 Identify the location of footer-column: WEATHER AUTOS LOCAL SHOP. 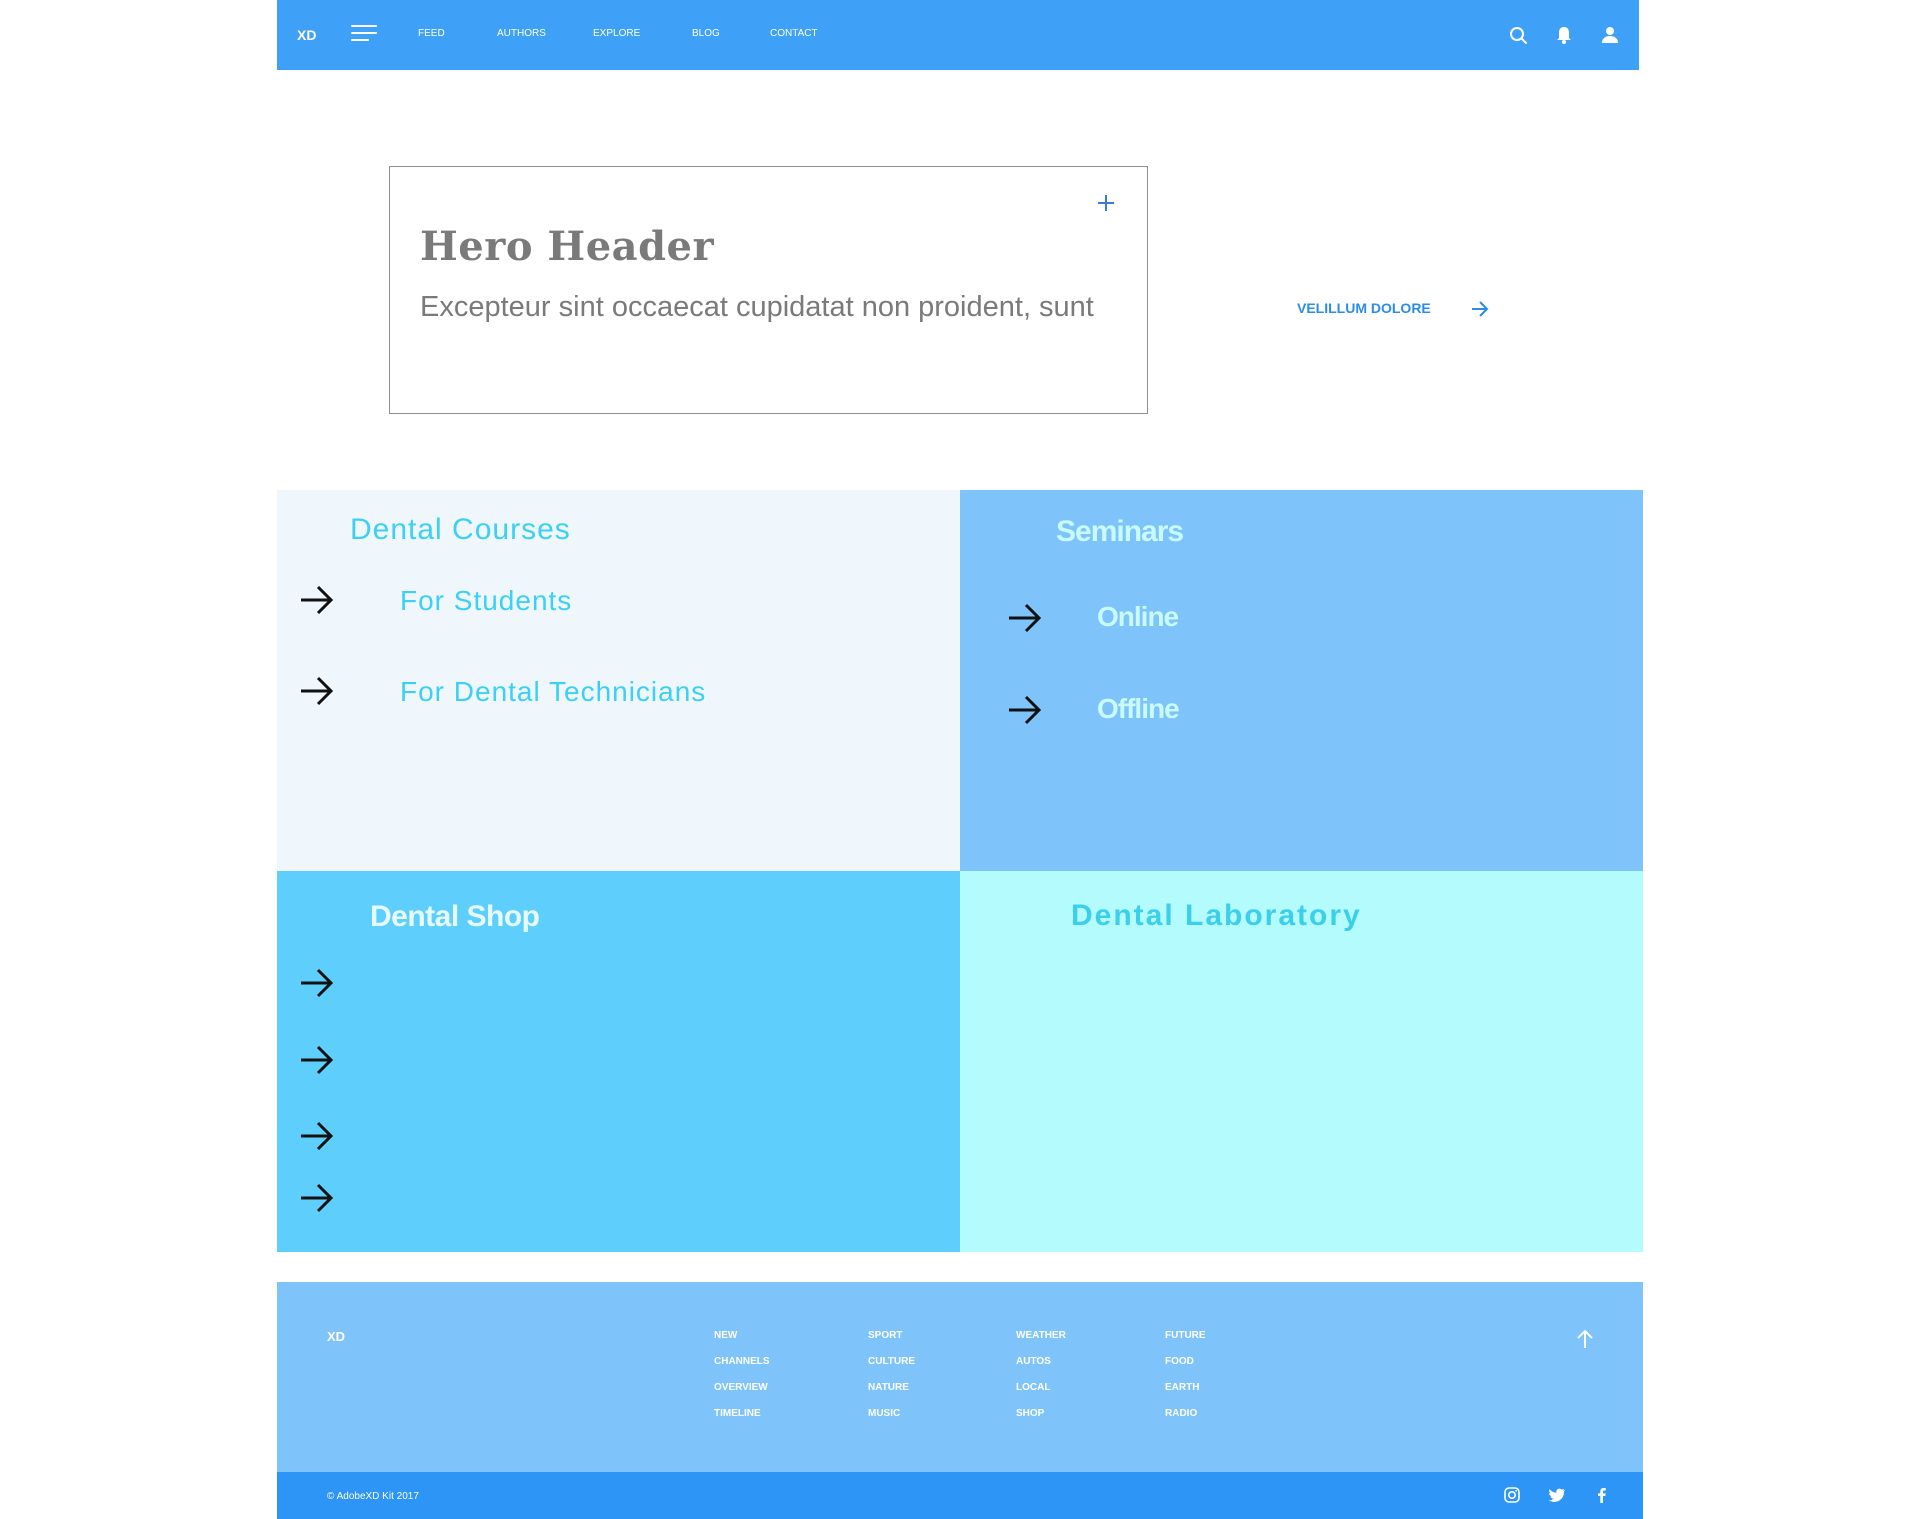
(1041, 1382).